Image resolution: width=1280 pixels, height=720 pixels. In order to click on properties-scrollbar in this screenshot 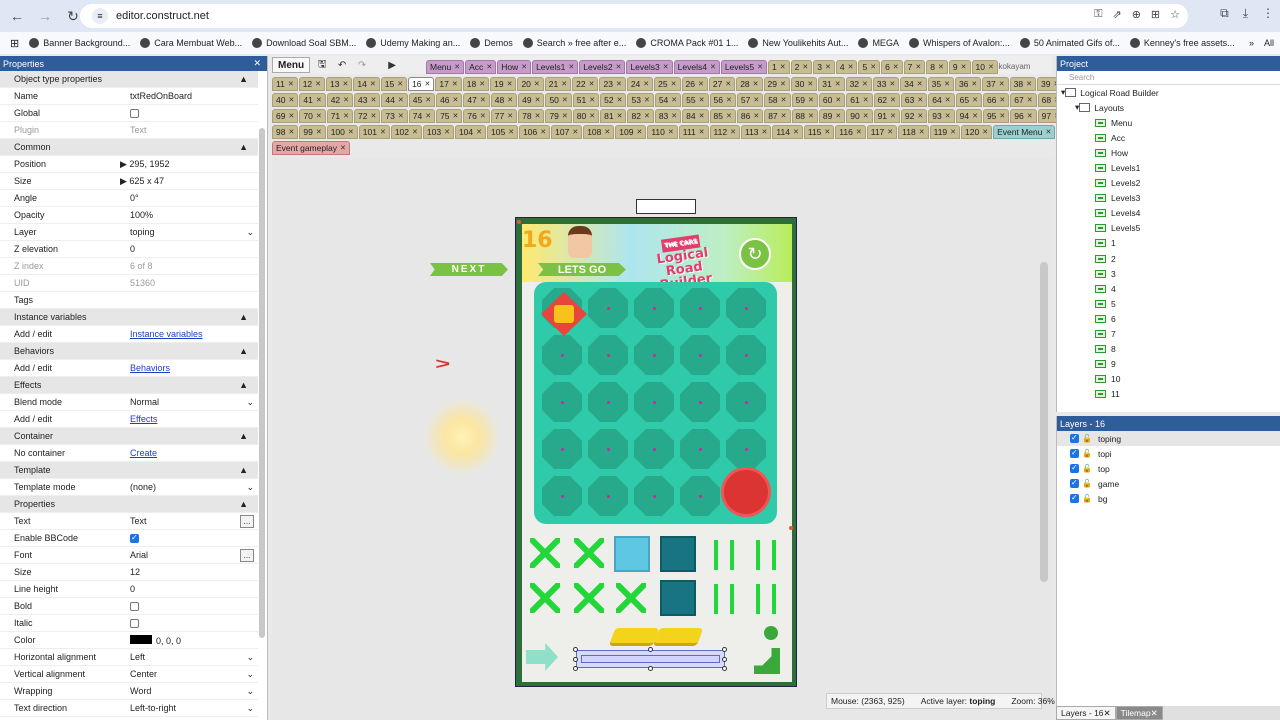, I will do `click(262, 383)`.